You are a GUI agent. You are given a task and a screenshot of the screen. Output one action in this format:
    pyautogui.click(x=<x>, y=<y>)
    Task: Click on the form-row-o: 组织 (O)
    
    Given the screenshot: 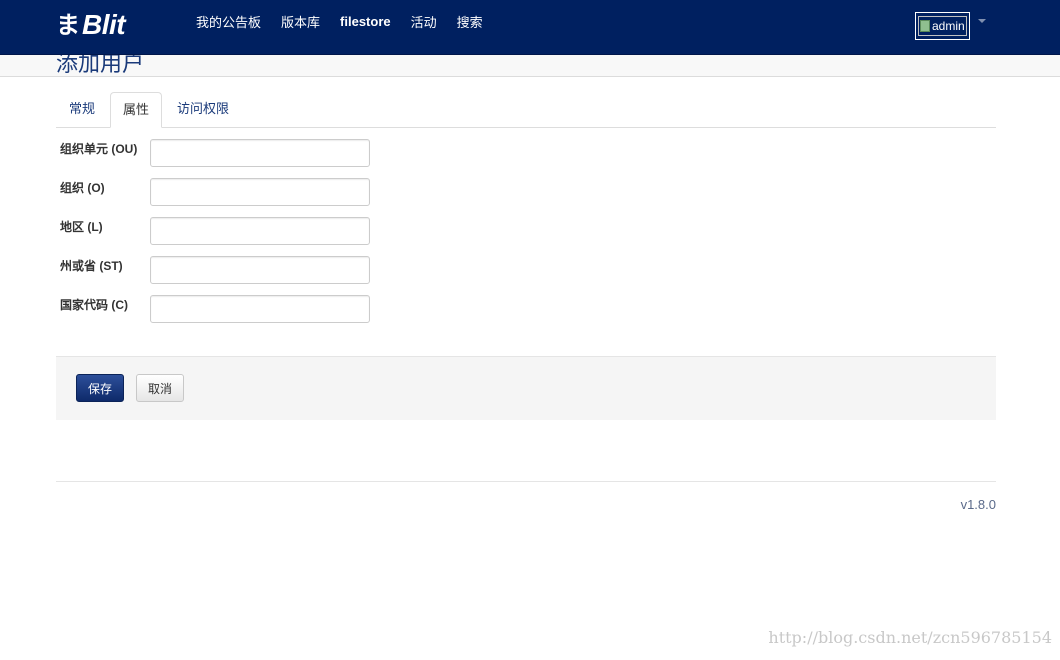 What is the action you would take?
    pyautogui.click(x=220, y=192)
    